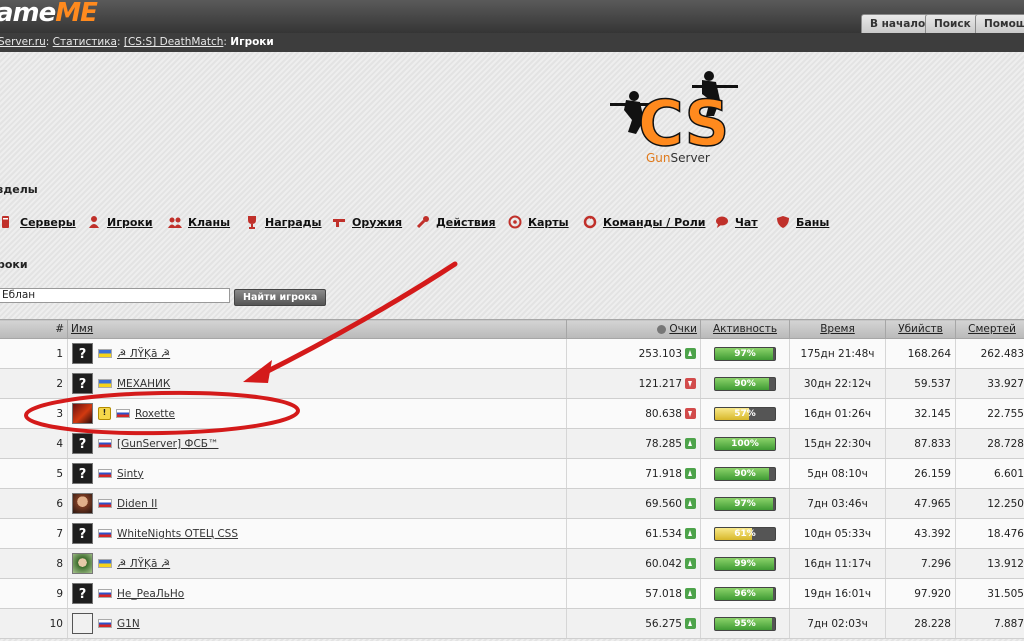 The image size is (1024, 641). What do you see at coordinates (989, 593) in the screenshot?
I see `deaths-cell: 31.505` at bounding box center [989, 593].